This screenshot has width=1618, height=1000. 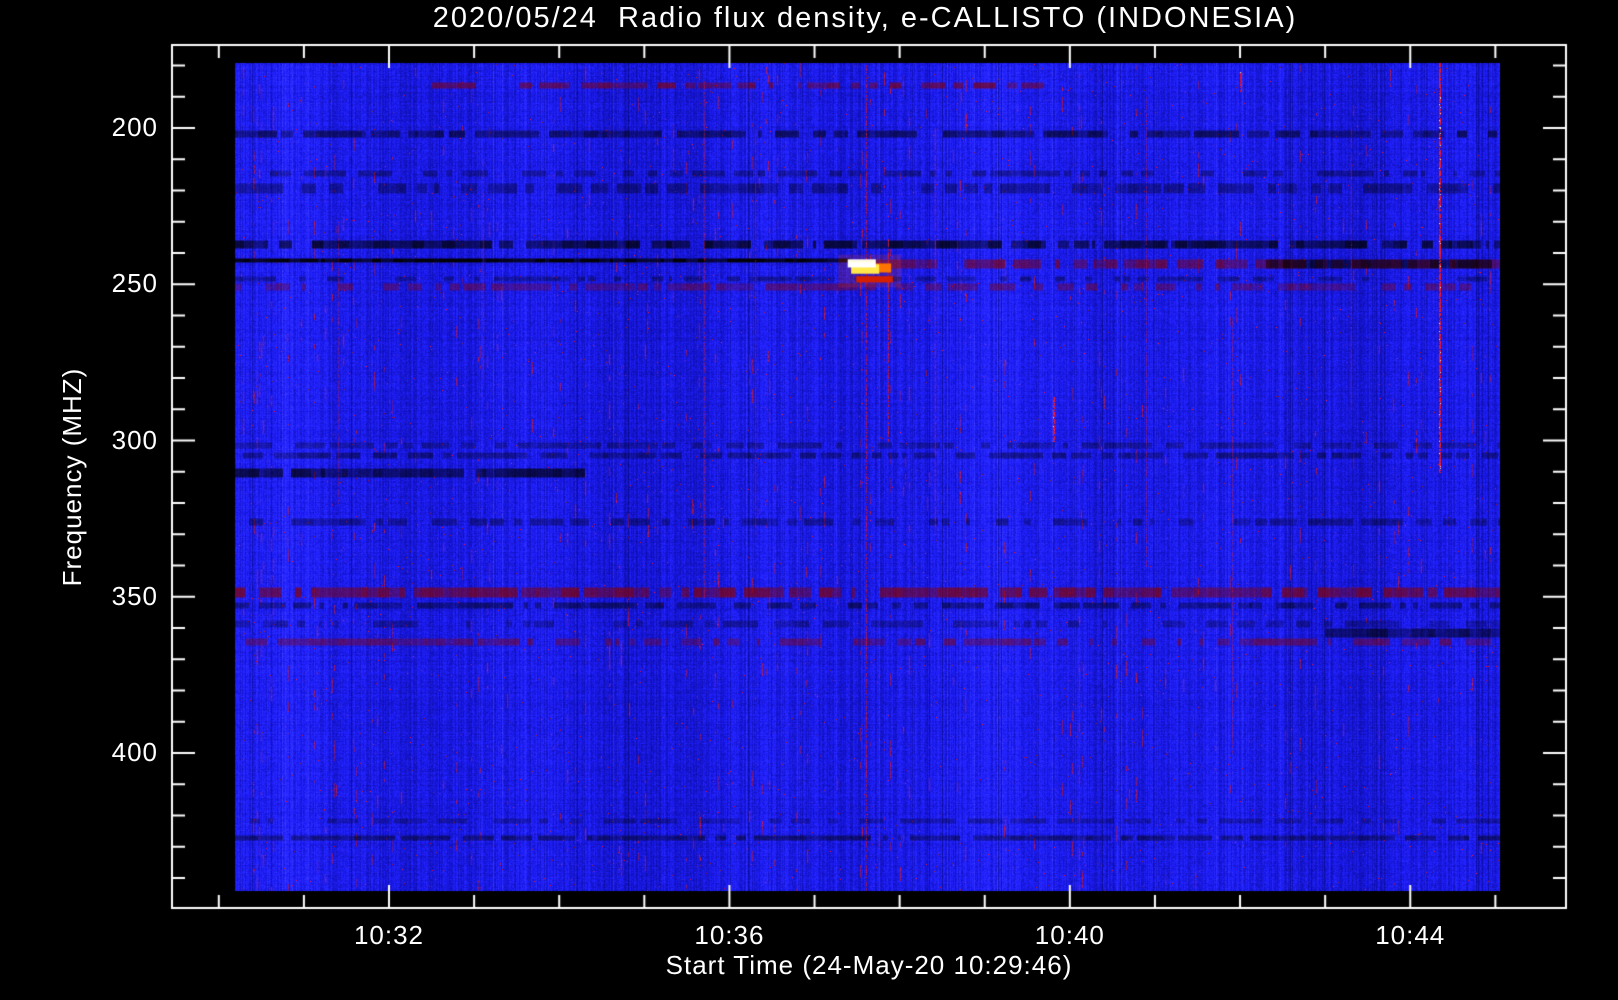 I want to click on y-tick-label: 200, so click(x=134, y=127).